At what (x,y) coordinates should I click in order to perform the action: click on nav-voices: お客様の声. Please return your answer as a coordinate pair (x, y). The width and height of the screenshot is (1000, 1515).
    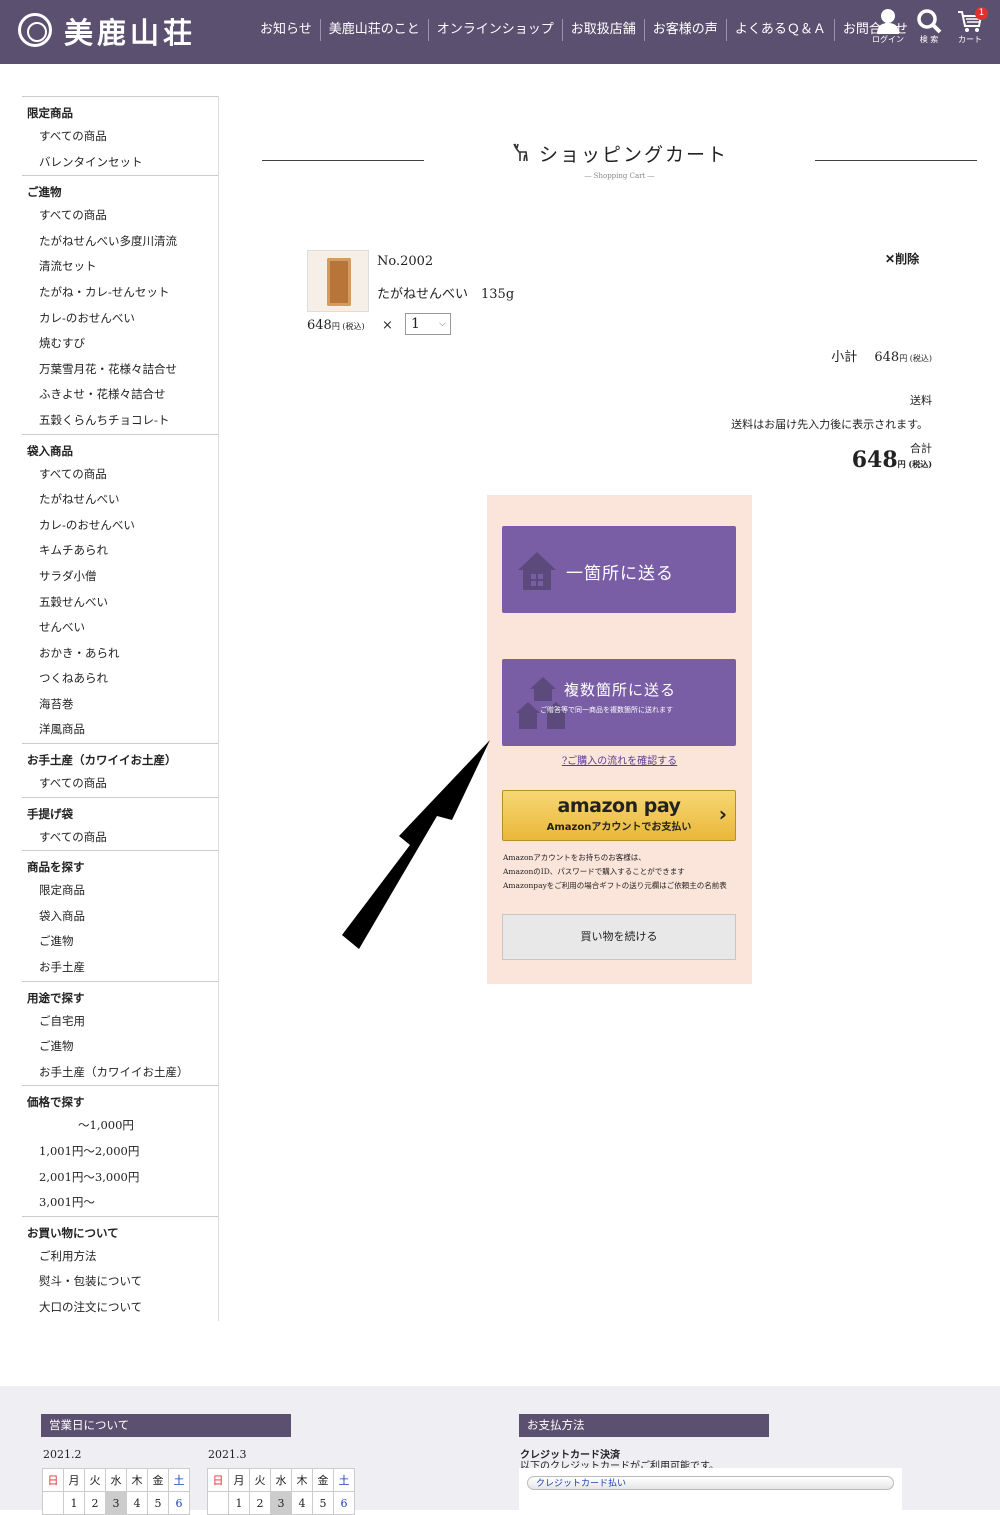
    Looking at the image, I should click on (686, 30).